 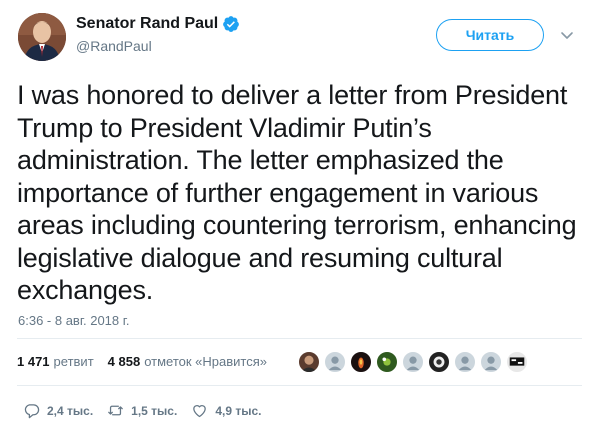 I want to click on tweet-actions: 2,4 тыс. 1,5 тыс. 4,9 тыс., so click(x=142, y=410).